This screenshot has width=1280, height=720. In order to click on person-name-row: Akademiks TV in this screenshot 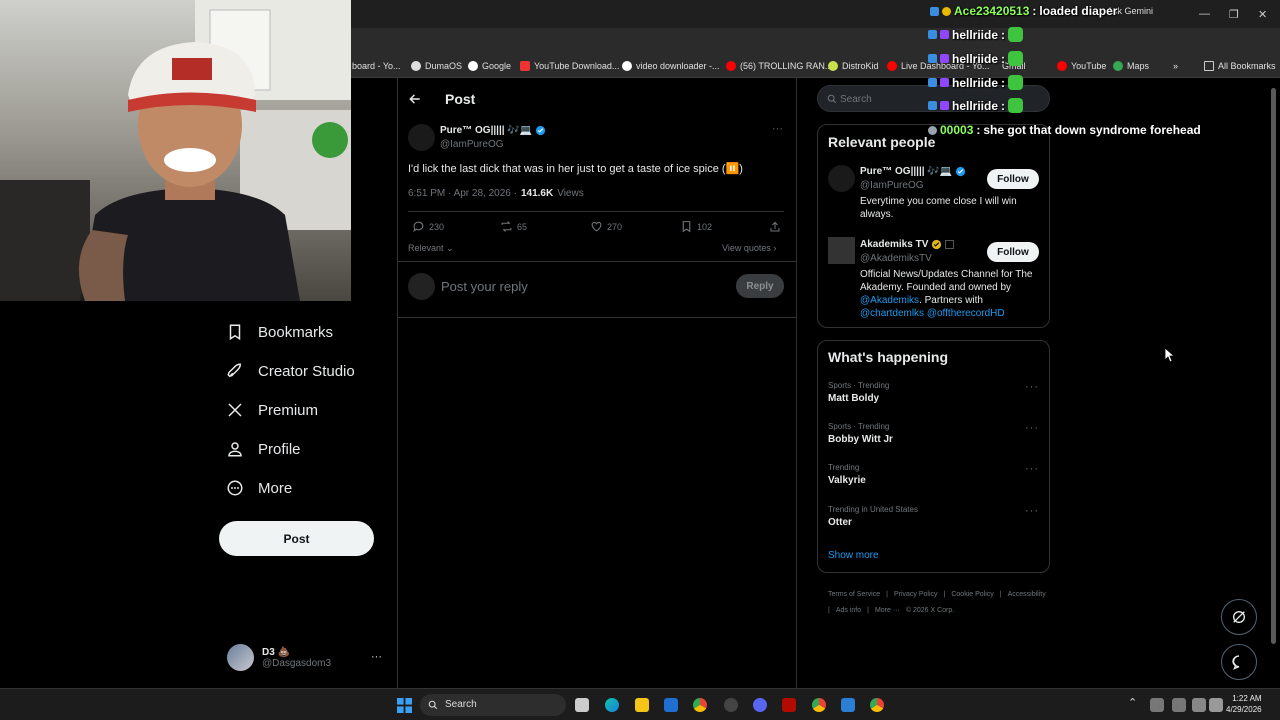, I will do `click(907, 244)`.